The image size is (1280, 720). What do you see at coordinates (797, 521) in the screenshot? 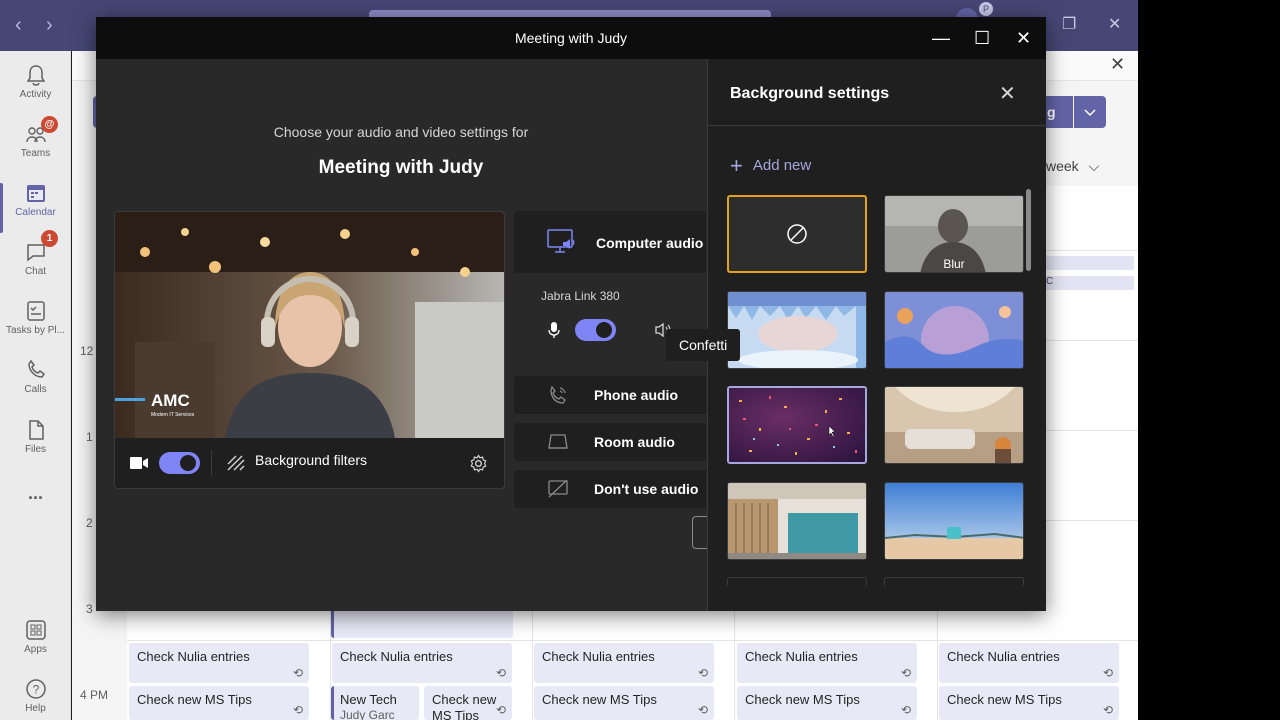
I see `background-office` at bounding box center [797, 521].